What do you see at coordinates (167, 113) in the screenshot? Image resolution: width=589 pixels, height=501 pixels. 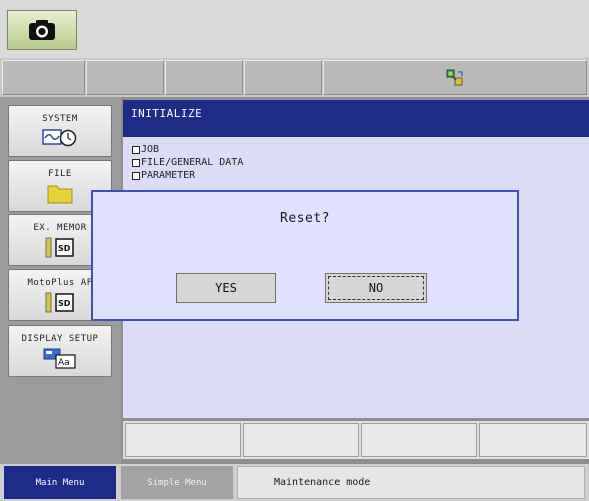 I see `window-title: INITIALIZE` at bounding box center [167, 113].